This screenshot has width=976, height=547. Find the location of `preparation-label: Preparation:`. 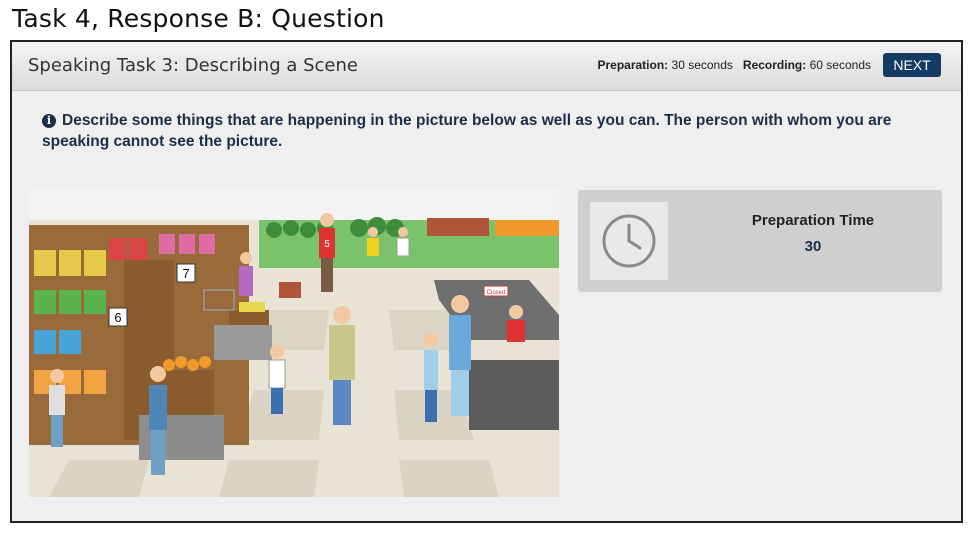

preparation-label: Preparation: is located at coordinates (633, 65).